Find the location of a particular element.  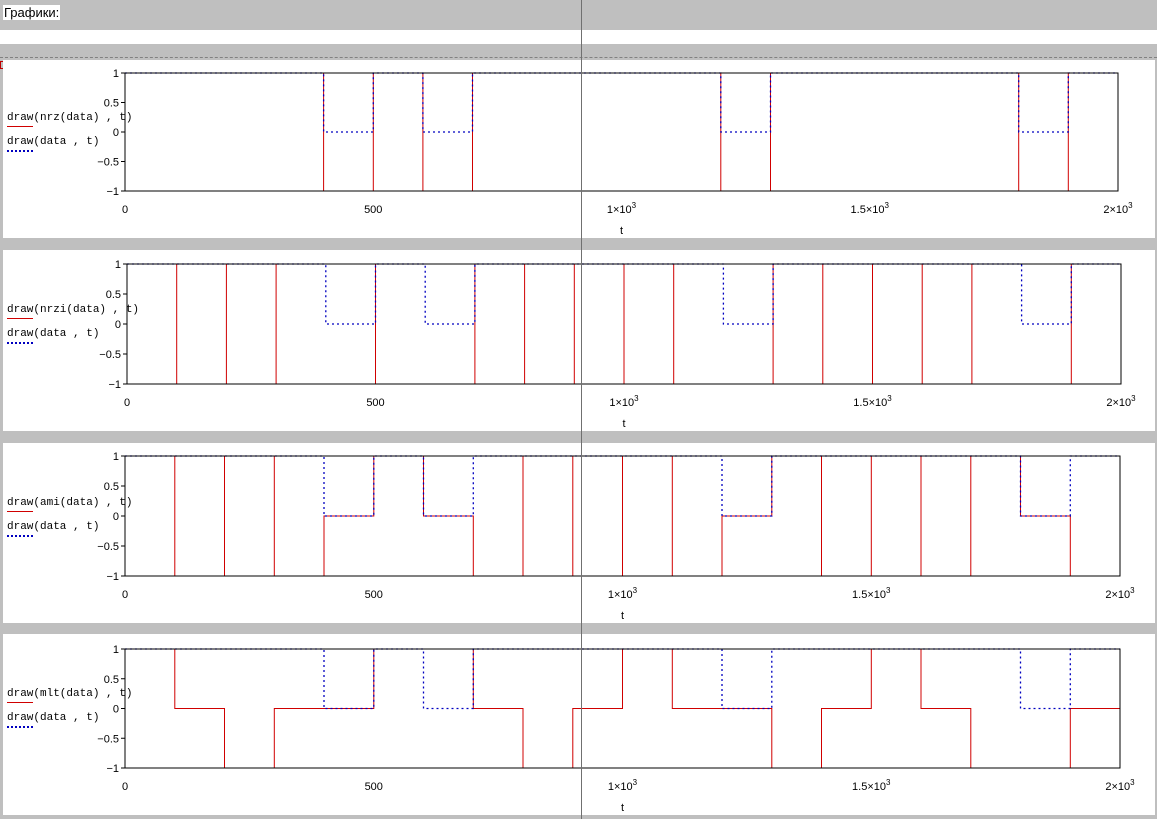

series-line-data is located at coordinates (621, 102).